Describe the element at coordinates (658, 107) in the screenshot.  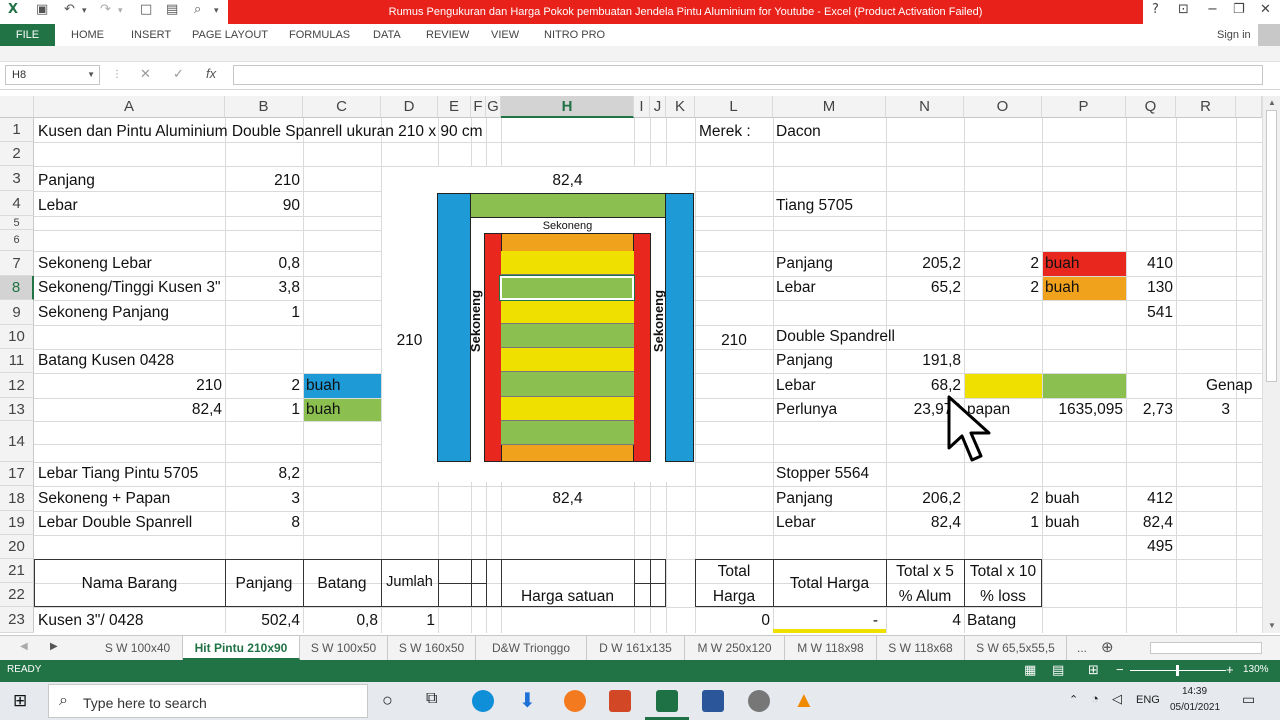
I see `col-header-j: J` at that location.